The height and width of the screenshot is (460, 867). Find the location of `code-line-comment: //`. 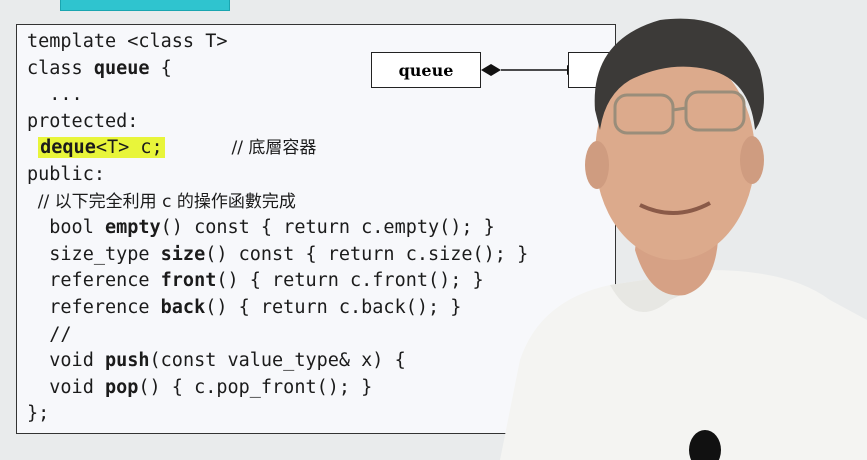

code-line-comment: // is located at coordinates (49, 334).